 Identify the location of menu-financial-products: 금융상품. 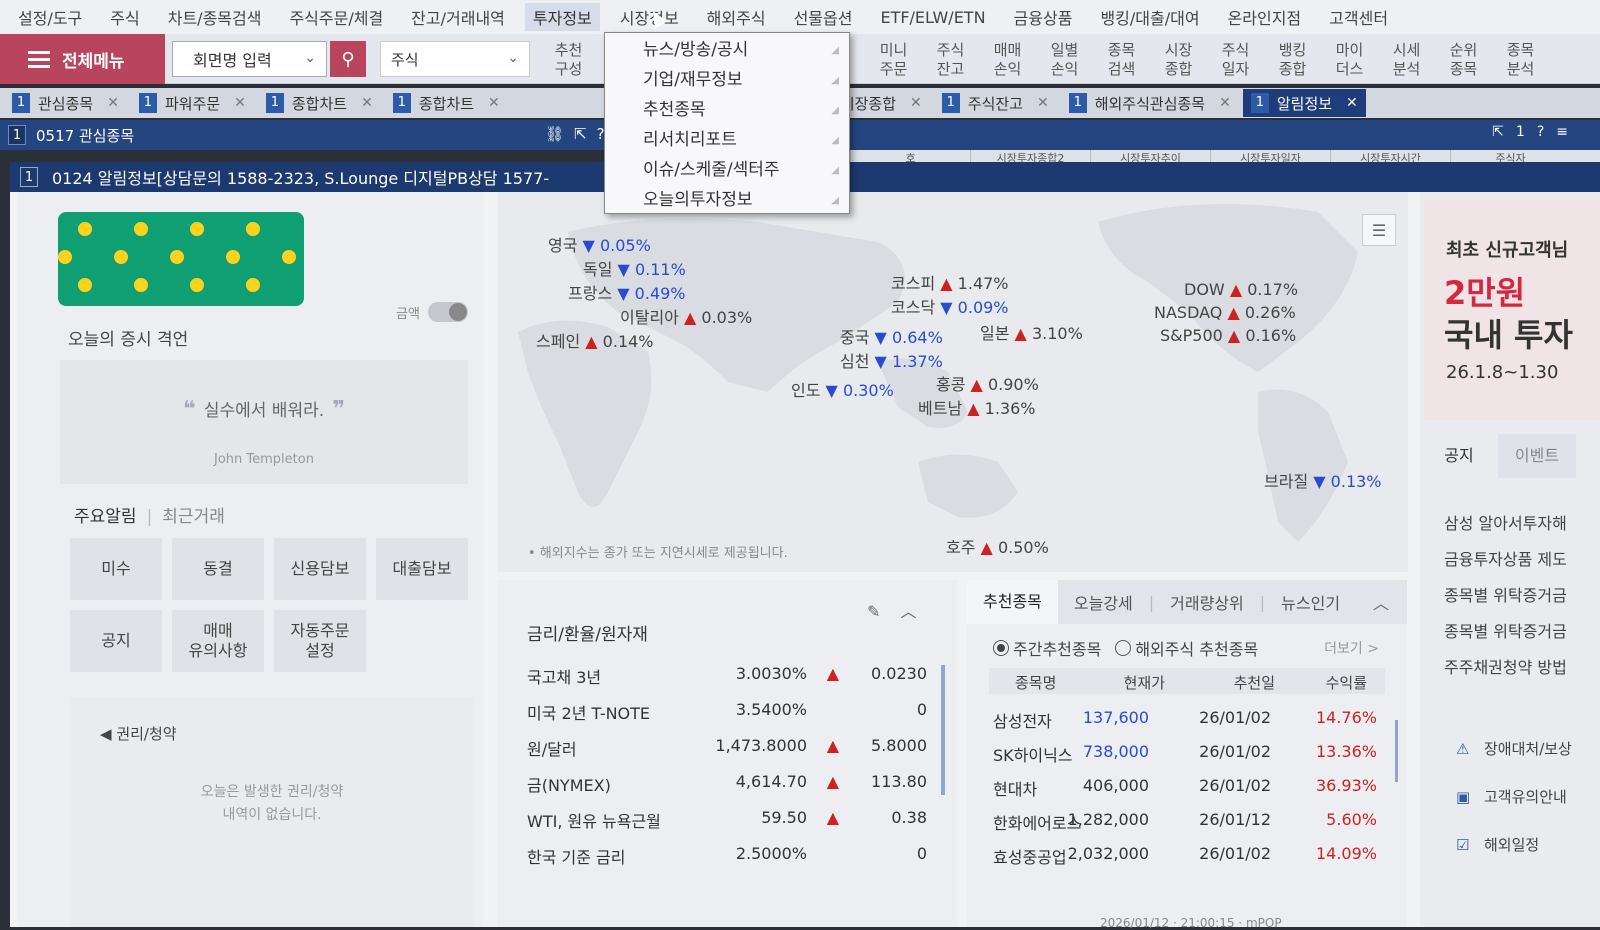
(1043, 17).